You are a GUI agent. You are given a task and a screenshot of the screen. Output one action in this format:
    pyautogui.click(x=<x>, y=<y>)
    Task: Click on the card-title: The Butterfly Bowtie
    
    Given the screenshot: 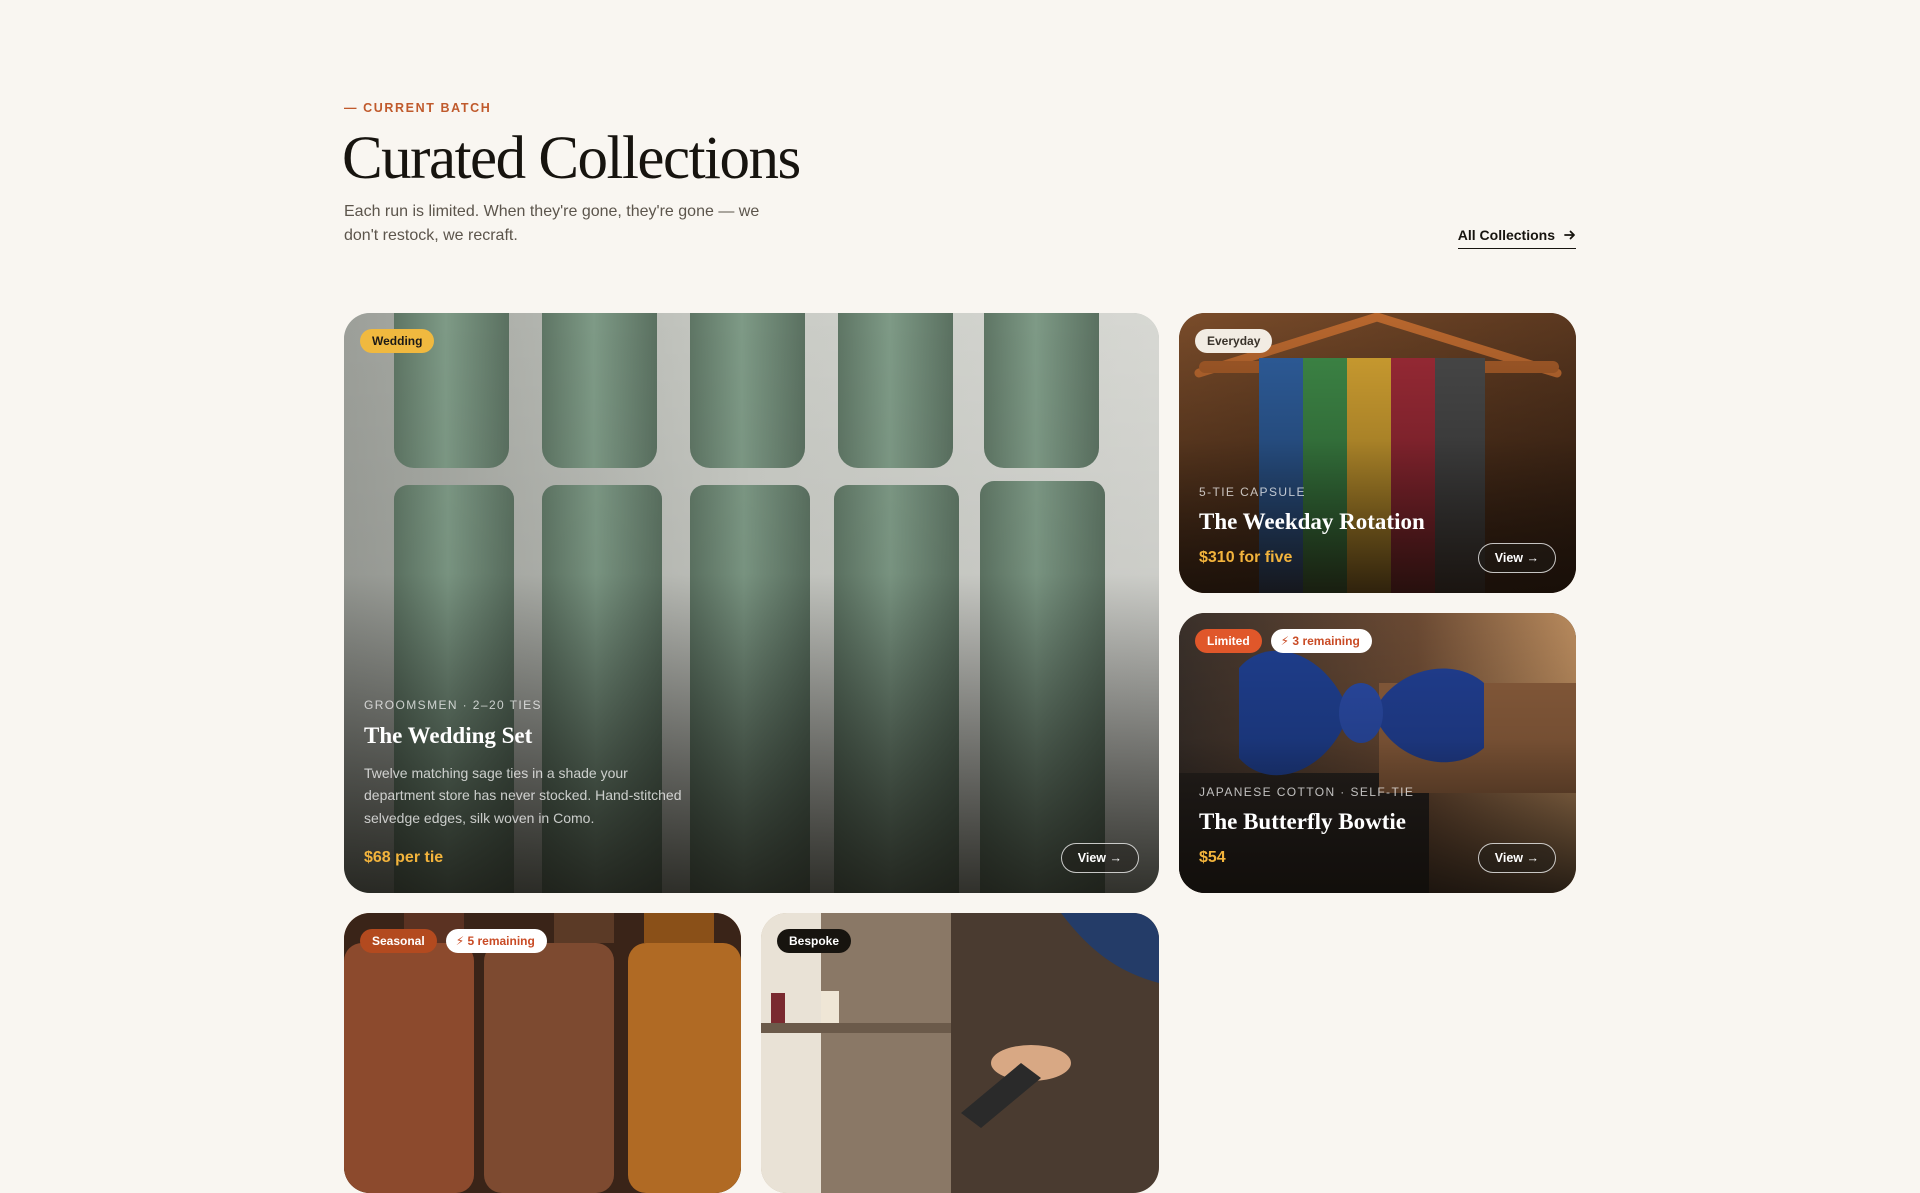 What is the action you would take?
    pyautogui.click(x=1302, y=821)
    